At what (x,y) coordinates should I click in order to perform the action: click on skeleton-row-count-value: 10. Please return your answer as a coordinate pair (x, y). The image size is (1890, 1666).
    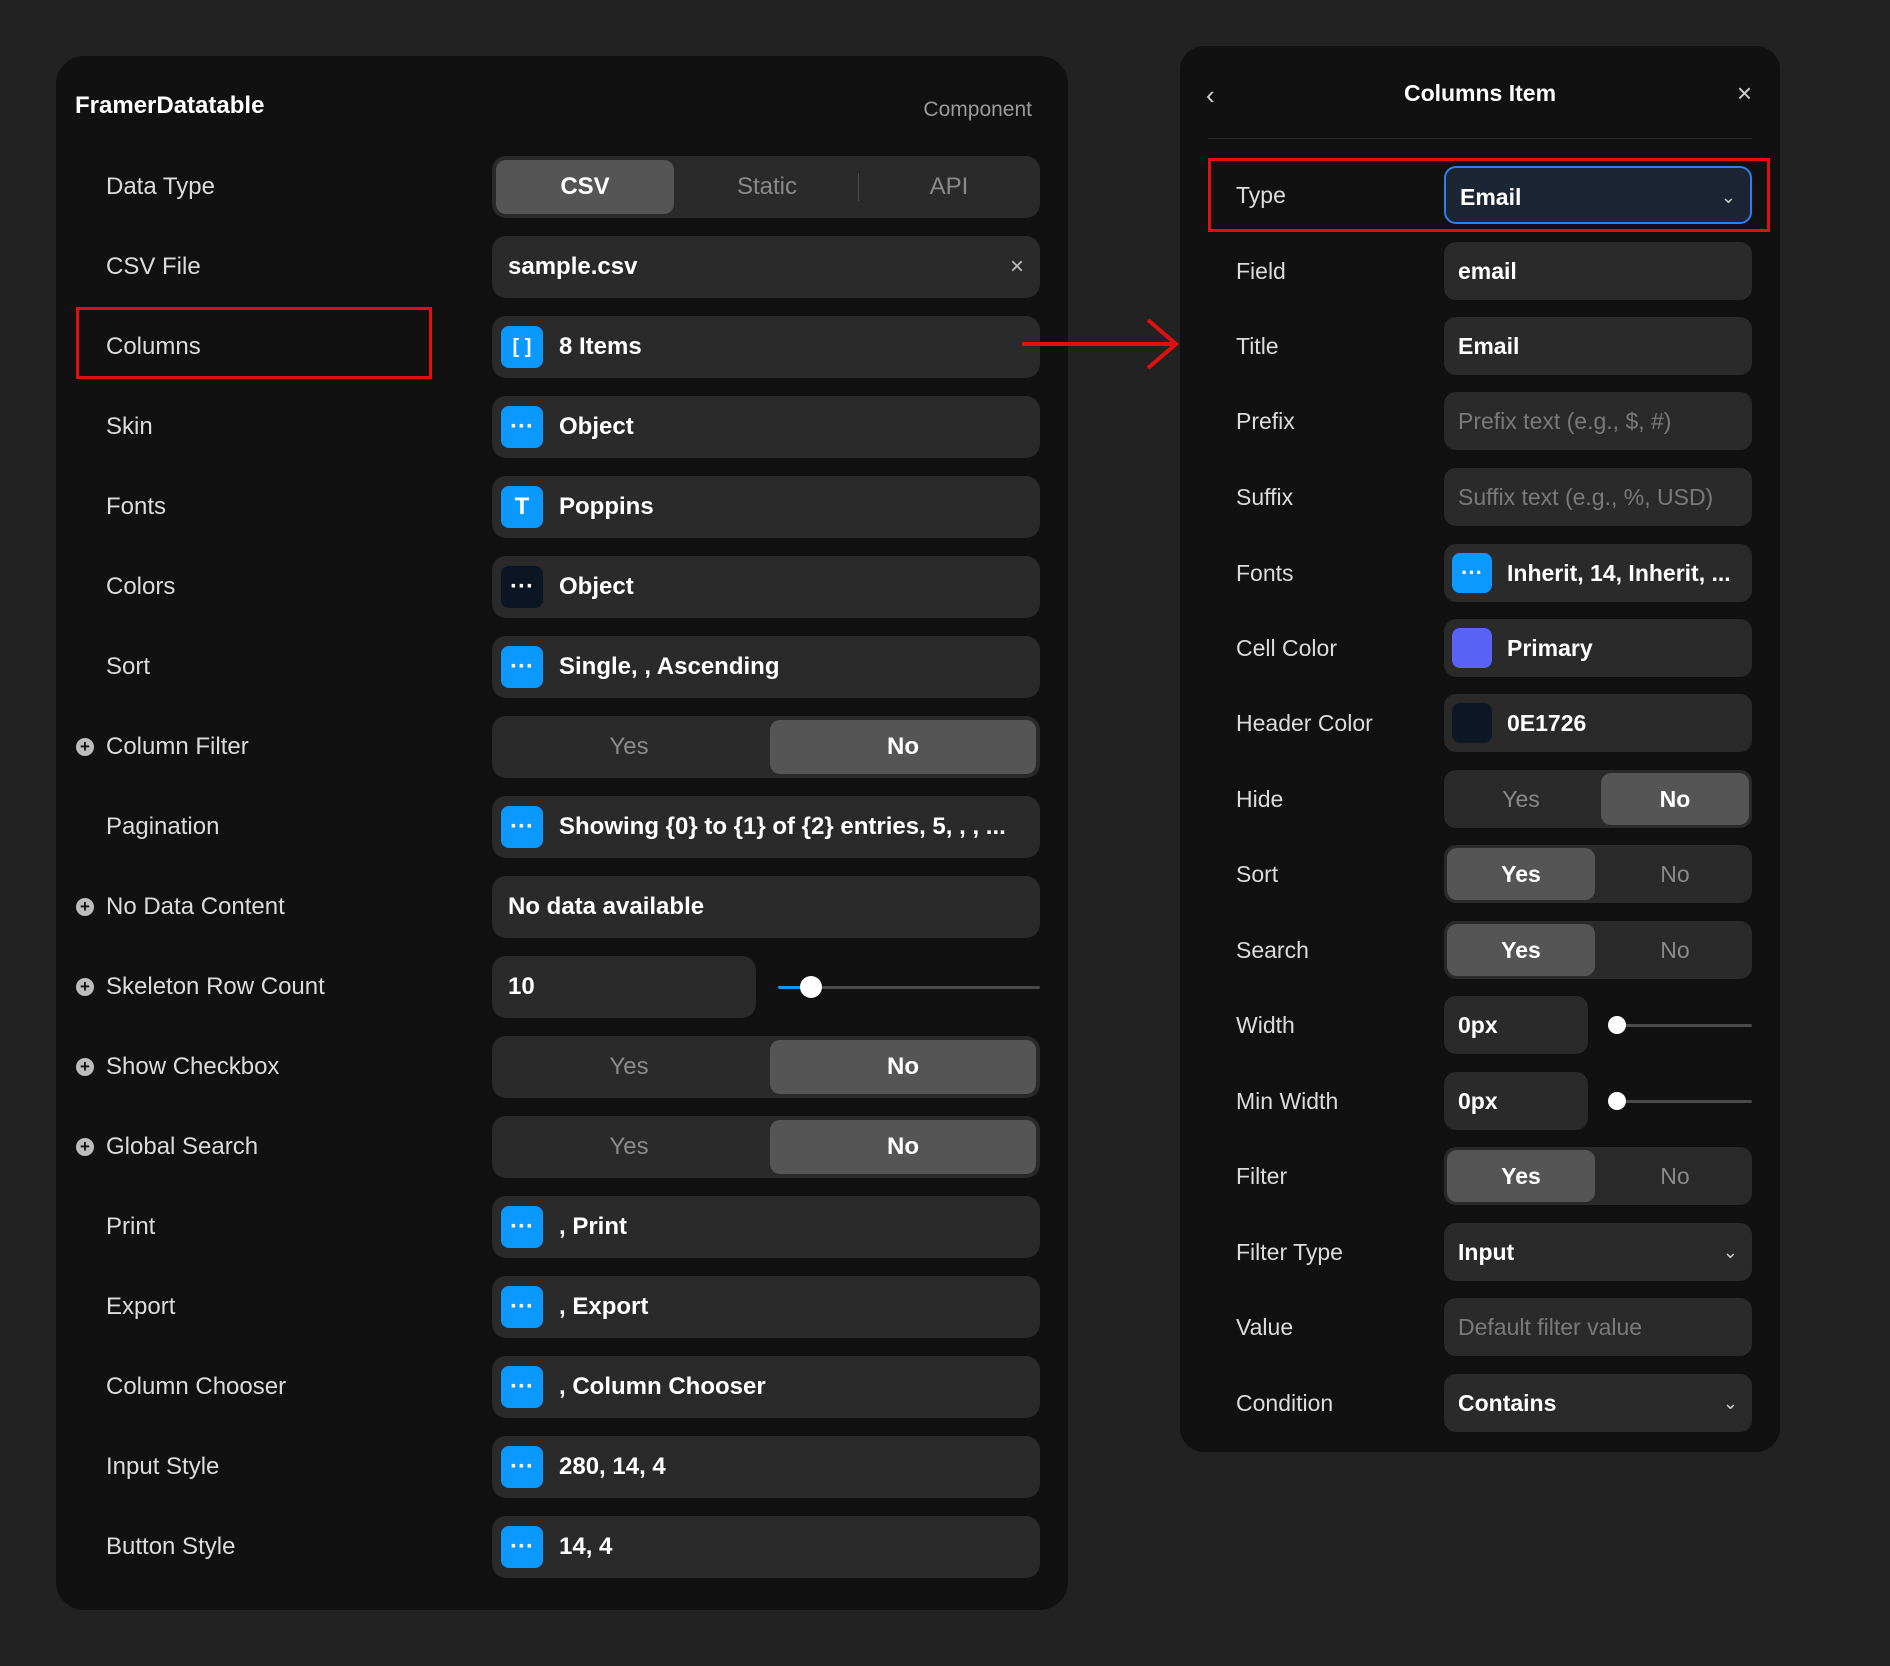
    Looking at the image, I should click on (521, 986).